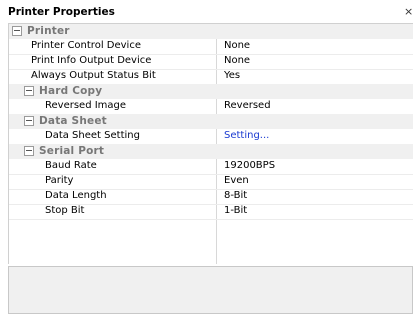  Describe the element at coordinates (211, 91) in the screenshot. I see `category-hard-copy: Hard Copy` at that location.